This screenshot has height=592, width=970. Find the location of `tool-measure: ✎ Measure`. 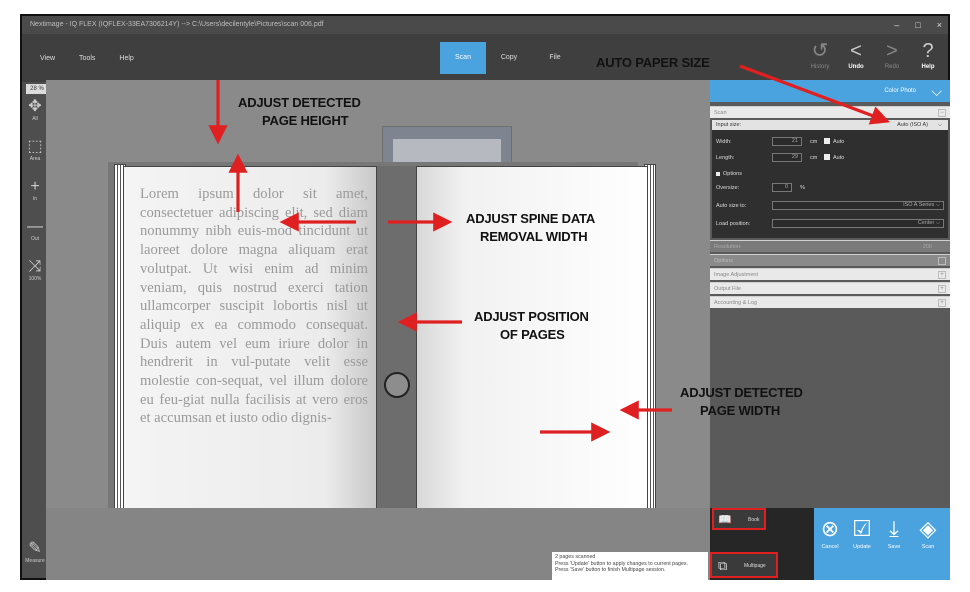

tool-measure: ✎ Measure is located at coordinates (35, 552).